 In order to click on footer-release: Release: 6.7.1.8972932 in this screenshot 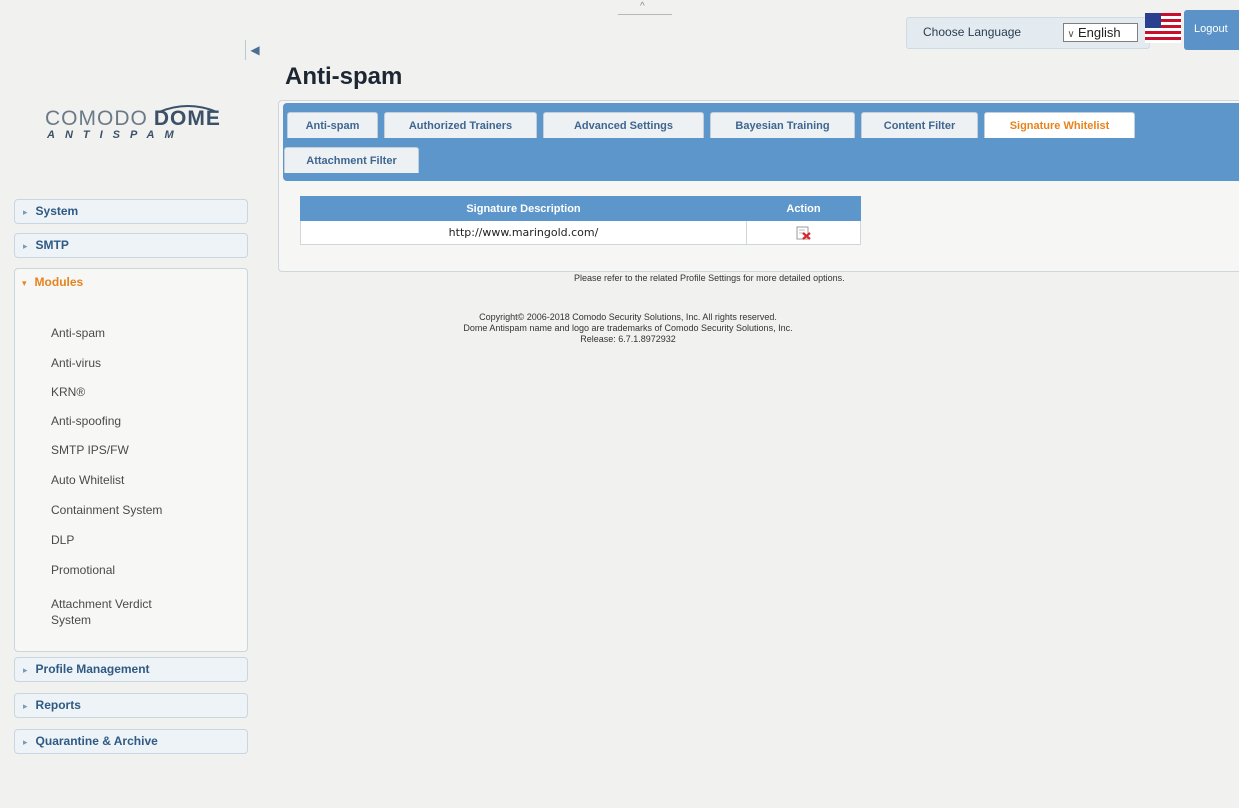, I will do `click(628, 339)`.